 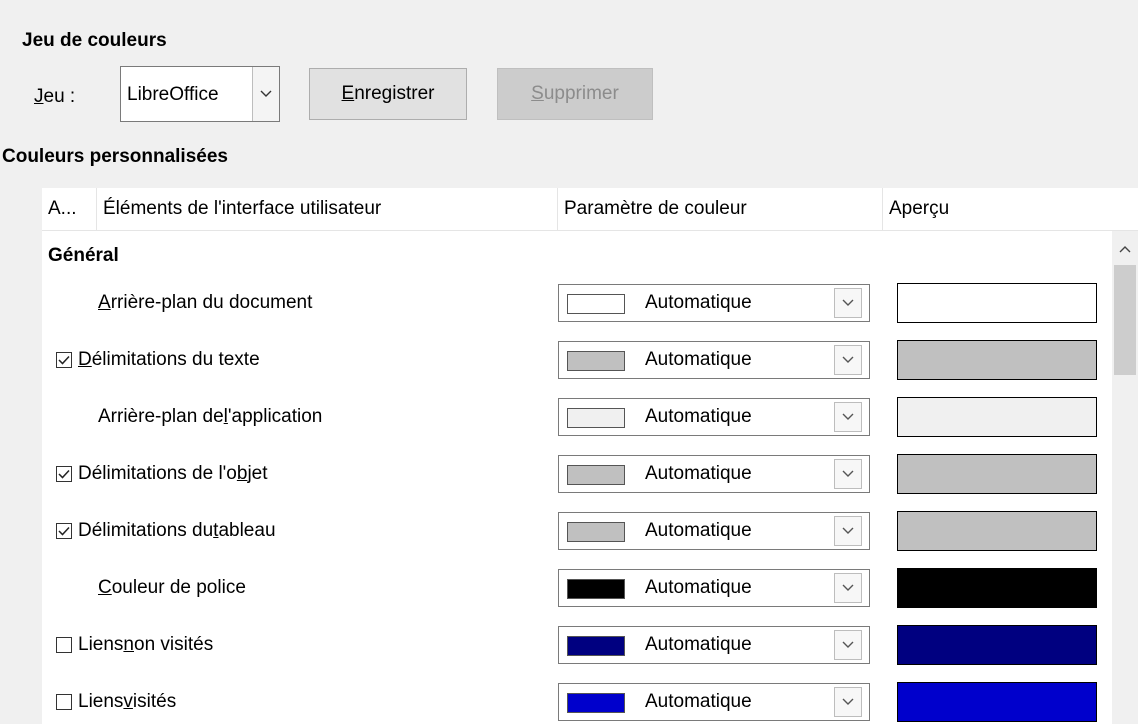 What do you see at coordinates (1010, 209) in the screenshot?
I see `column-header-preview: Aperçu` at bounding box center [1010, 209].